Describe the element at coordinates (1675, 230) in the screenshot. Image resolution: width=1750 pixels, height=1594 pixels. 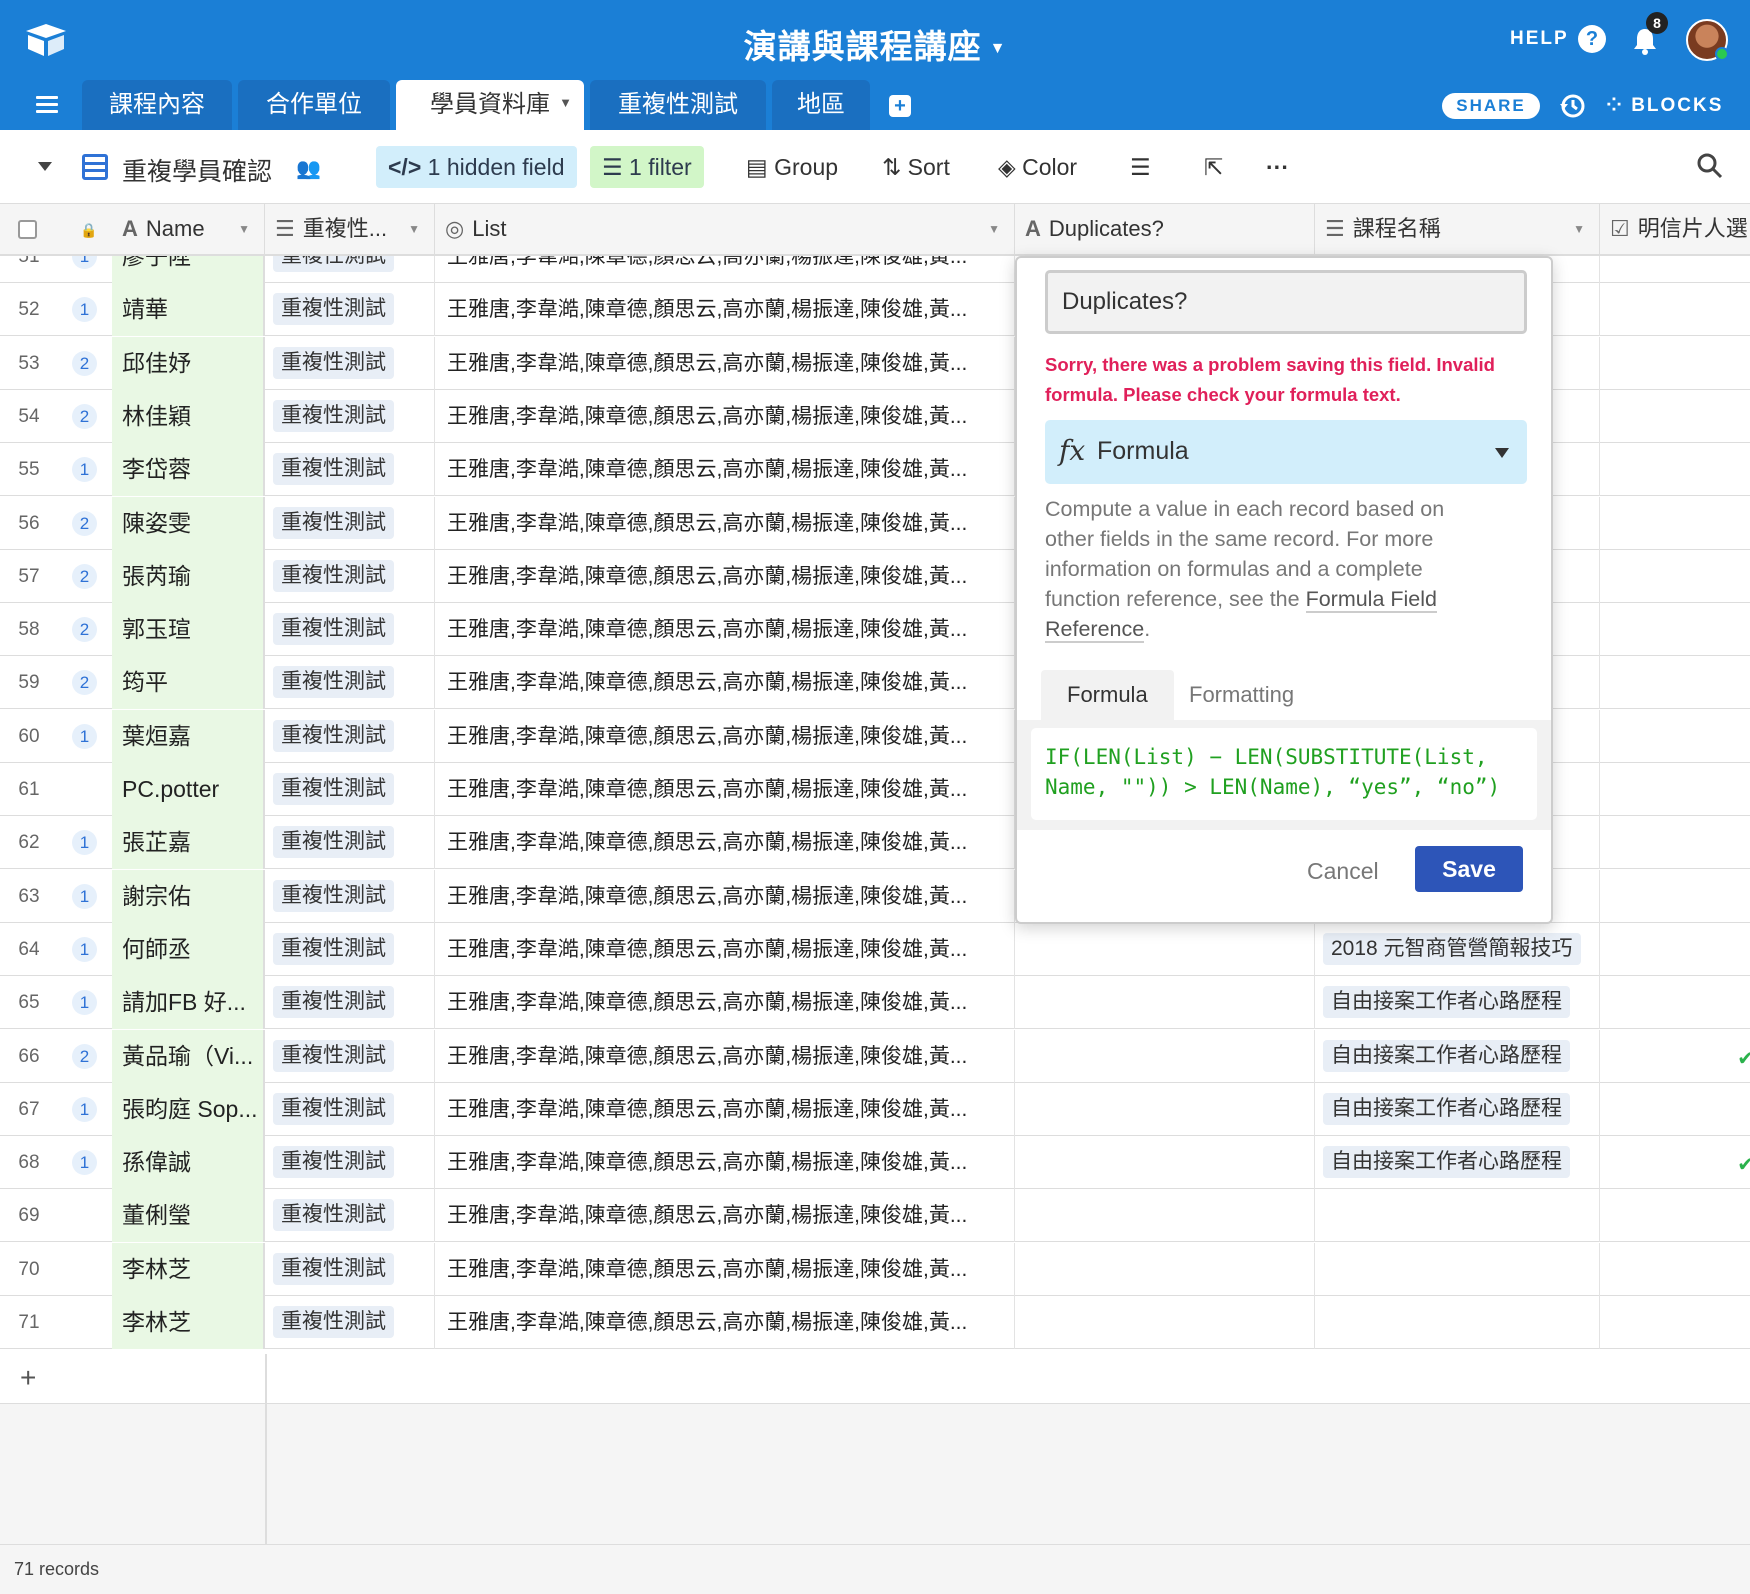
I see `column-header-card: ☑ 明信片人選` at that location.